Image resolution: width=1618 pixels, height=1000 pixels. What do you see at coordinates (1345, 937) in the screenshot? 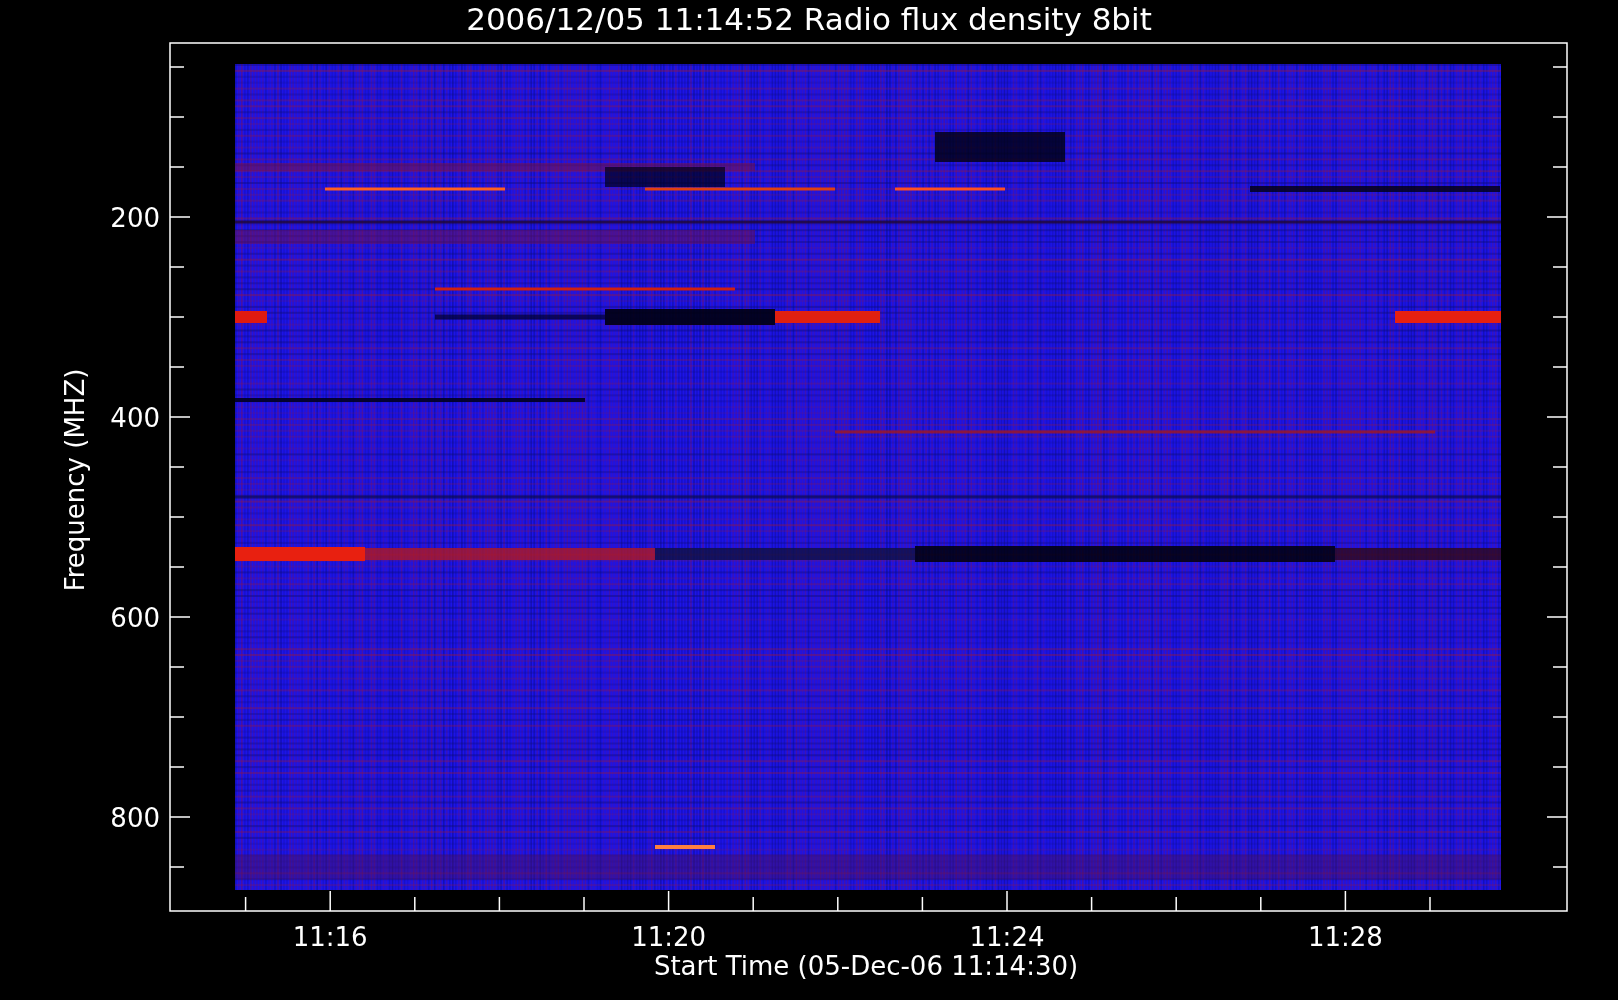
I see `x-tick-label: 11:28` at bounding box center [1345, 937].